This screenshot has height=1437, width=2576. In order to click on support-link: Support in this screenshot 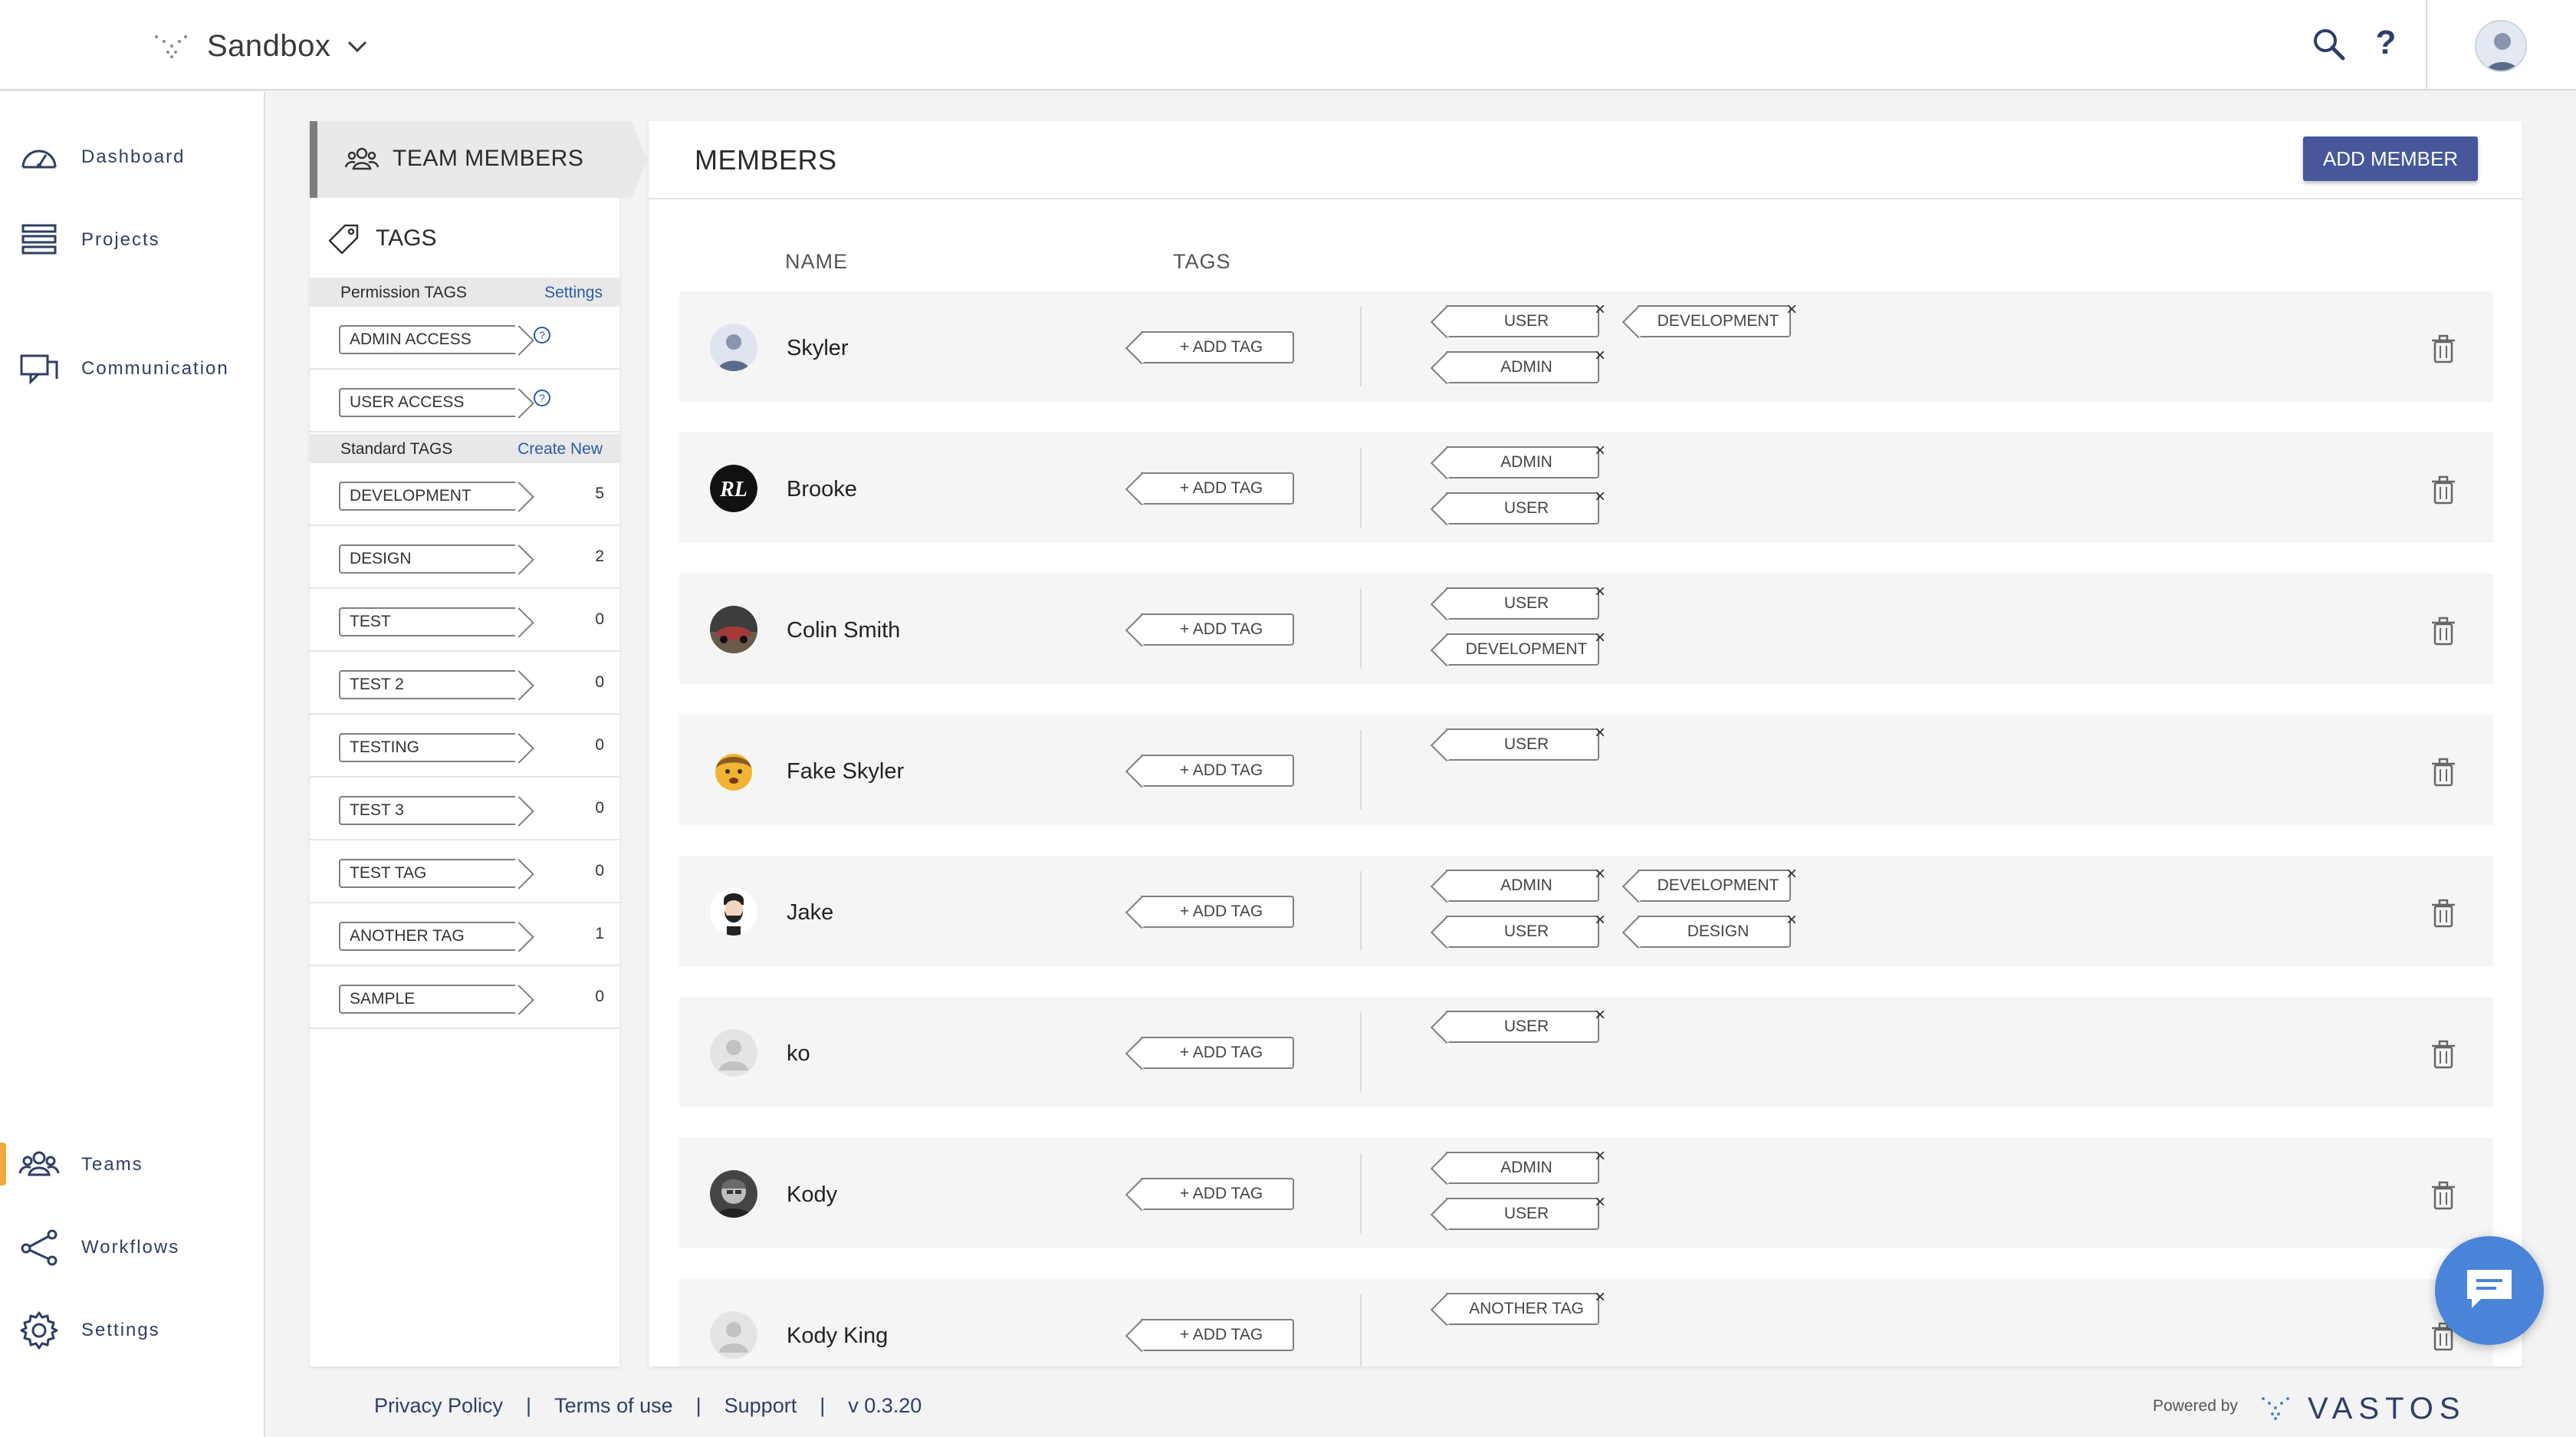, I will do `click(761, 1406)`.